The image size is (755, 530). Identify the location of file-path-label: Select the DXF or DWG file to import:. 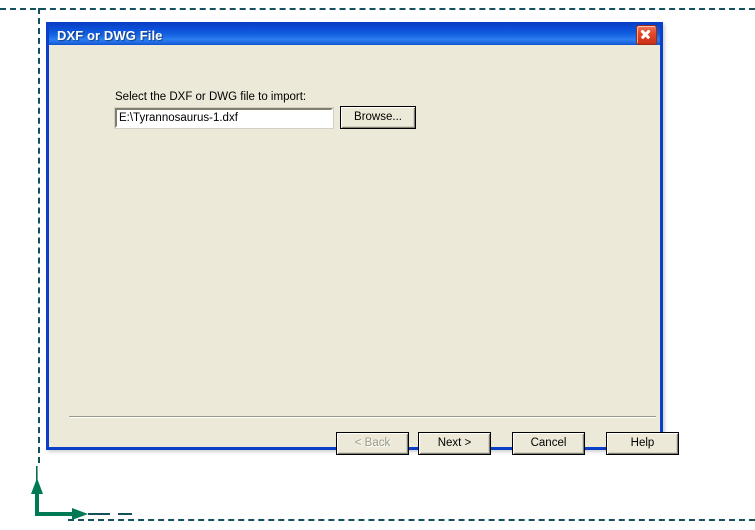
(211, 97).